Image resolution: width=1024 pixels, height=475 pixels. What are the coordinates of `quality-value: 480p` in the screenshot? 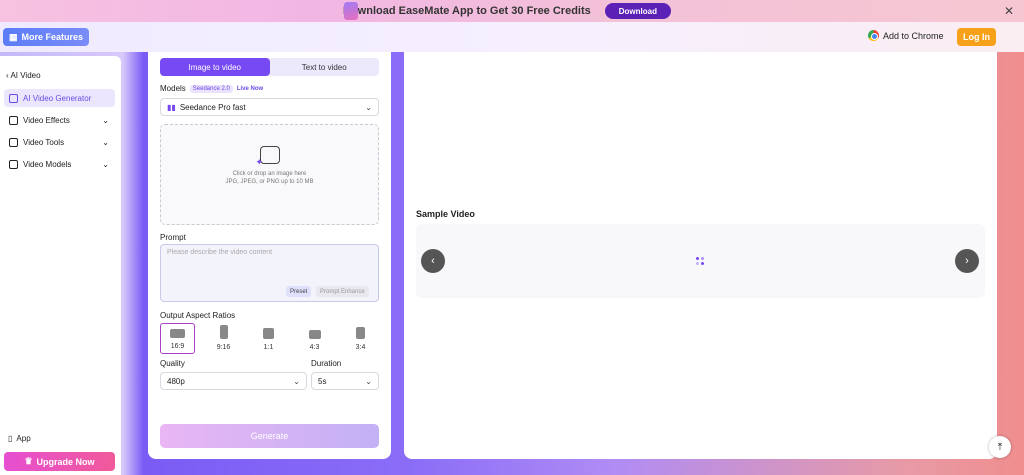 It's located at (176, 381).